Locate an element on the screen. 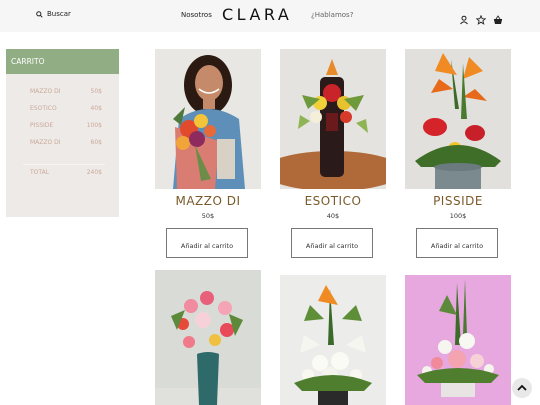 The image size is (540, 405). top-header: Buscar Nosotros CLARA ¿Hablamos? is located at coordinates (270, 16).